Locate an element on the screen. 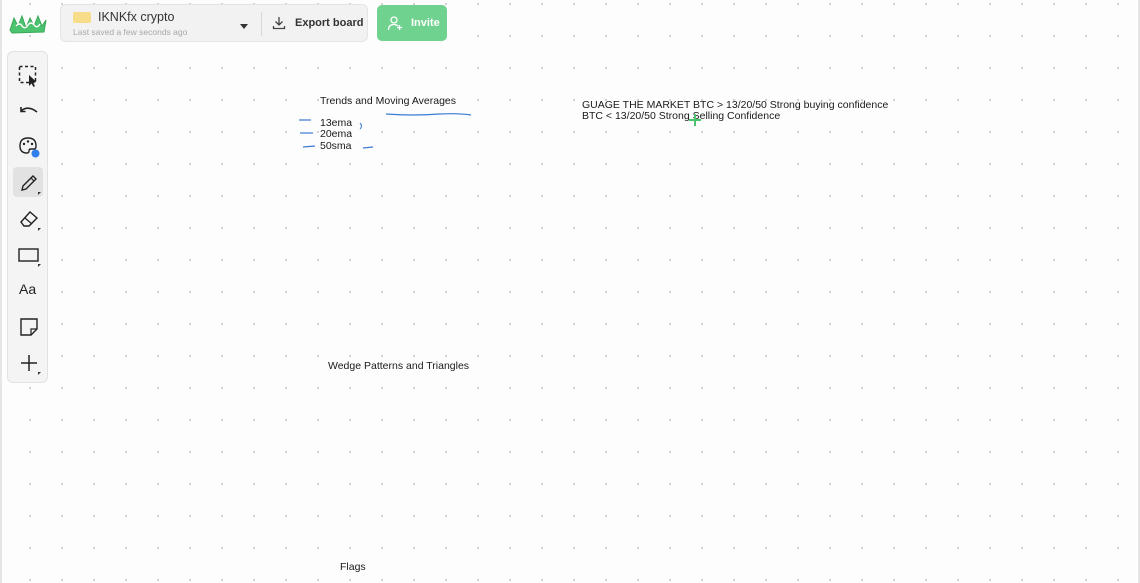  cursor-crosshair-icon is located at coordinates (695, 120).